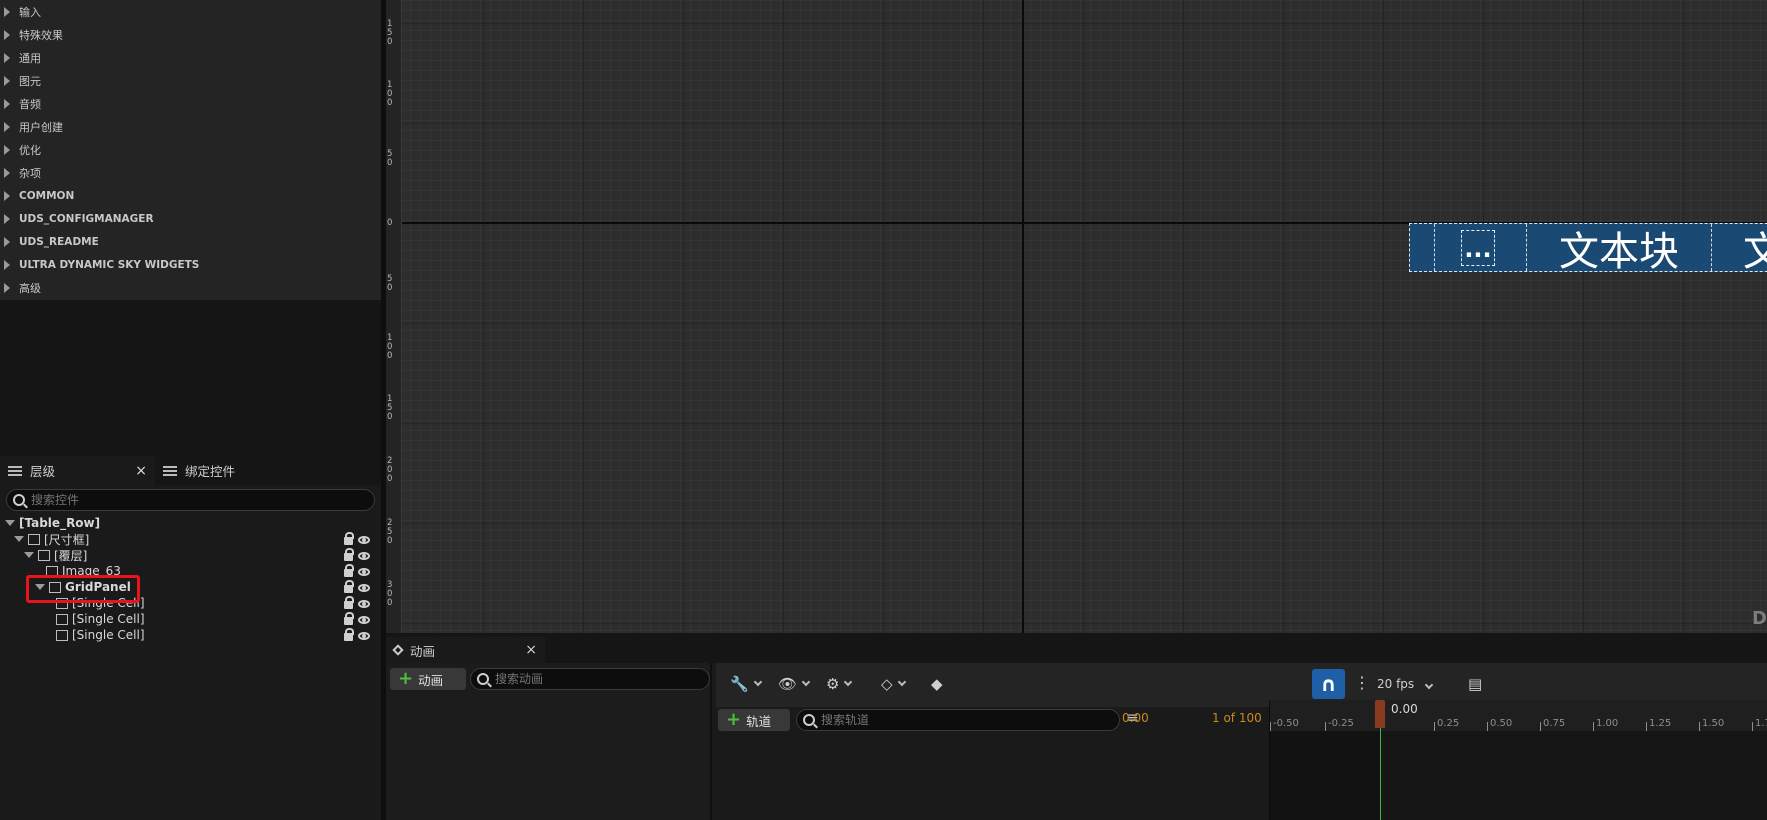  Describe the element at coordinates (1448, 723) in the screenshot. I see `timeline-label: 0.25` at that location.